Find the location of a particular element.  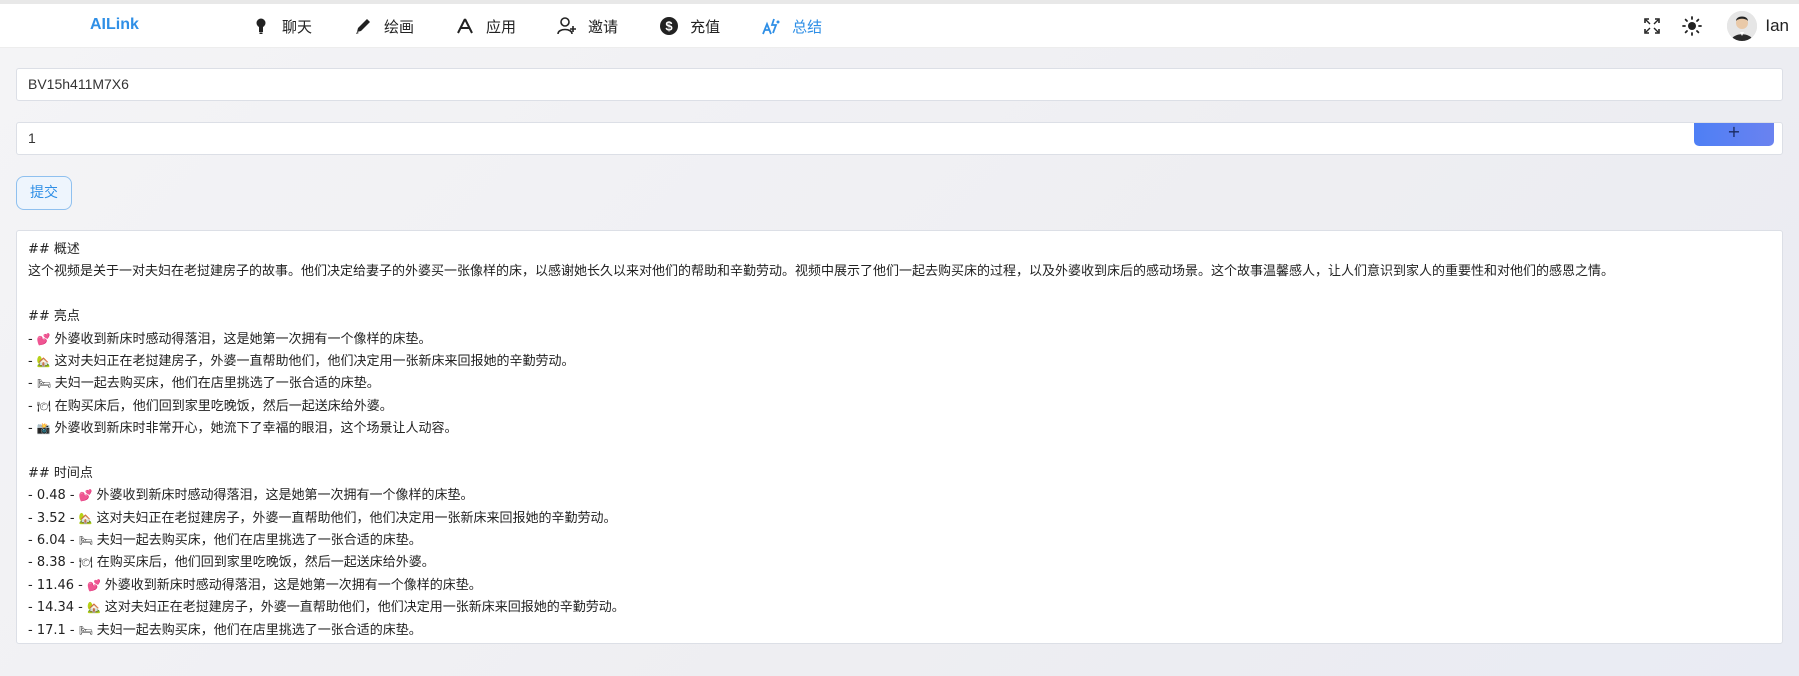

line-prefix: - 14.34 - is located at coordinates (57, 608).